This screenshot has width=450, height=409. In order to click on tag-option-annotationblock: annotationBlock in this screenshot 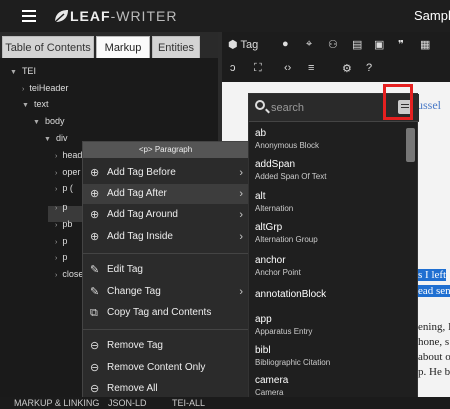, I will do `click(330, 294)`.